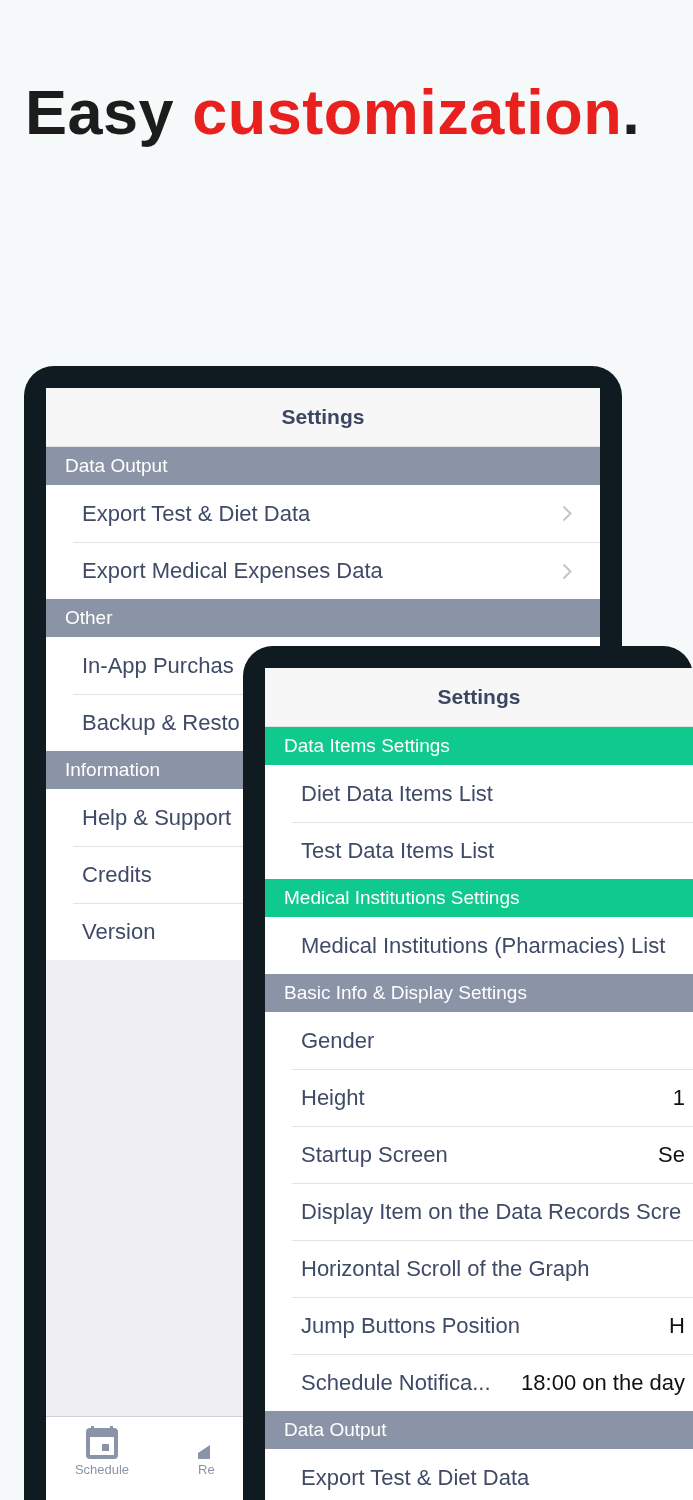 Image resolution: width=693 pixels, height=1500 pixels. I want to click on section-title: Other, so click(89, 618).